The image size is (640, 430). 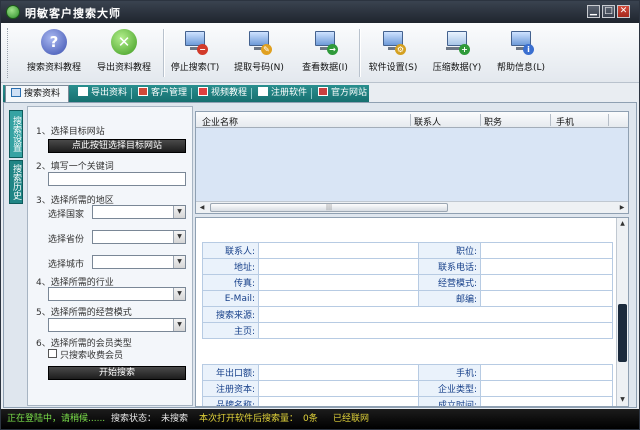 I want to click on country-select: ▼, so click(x=139, y=212).